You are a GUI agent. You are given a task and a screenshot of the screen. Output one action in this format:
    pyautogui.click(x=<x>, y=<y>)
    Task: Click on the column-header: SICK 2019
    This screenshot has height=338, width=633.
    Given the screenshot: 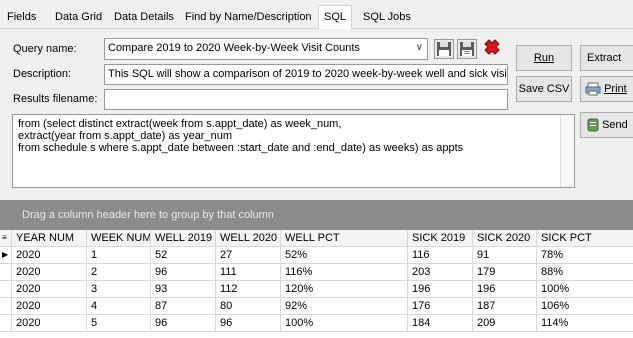 What is the action you would take?
    pyautogui.click(x=440, y=238)
    